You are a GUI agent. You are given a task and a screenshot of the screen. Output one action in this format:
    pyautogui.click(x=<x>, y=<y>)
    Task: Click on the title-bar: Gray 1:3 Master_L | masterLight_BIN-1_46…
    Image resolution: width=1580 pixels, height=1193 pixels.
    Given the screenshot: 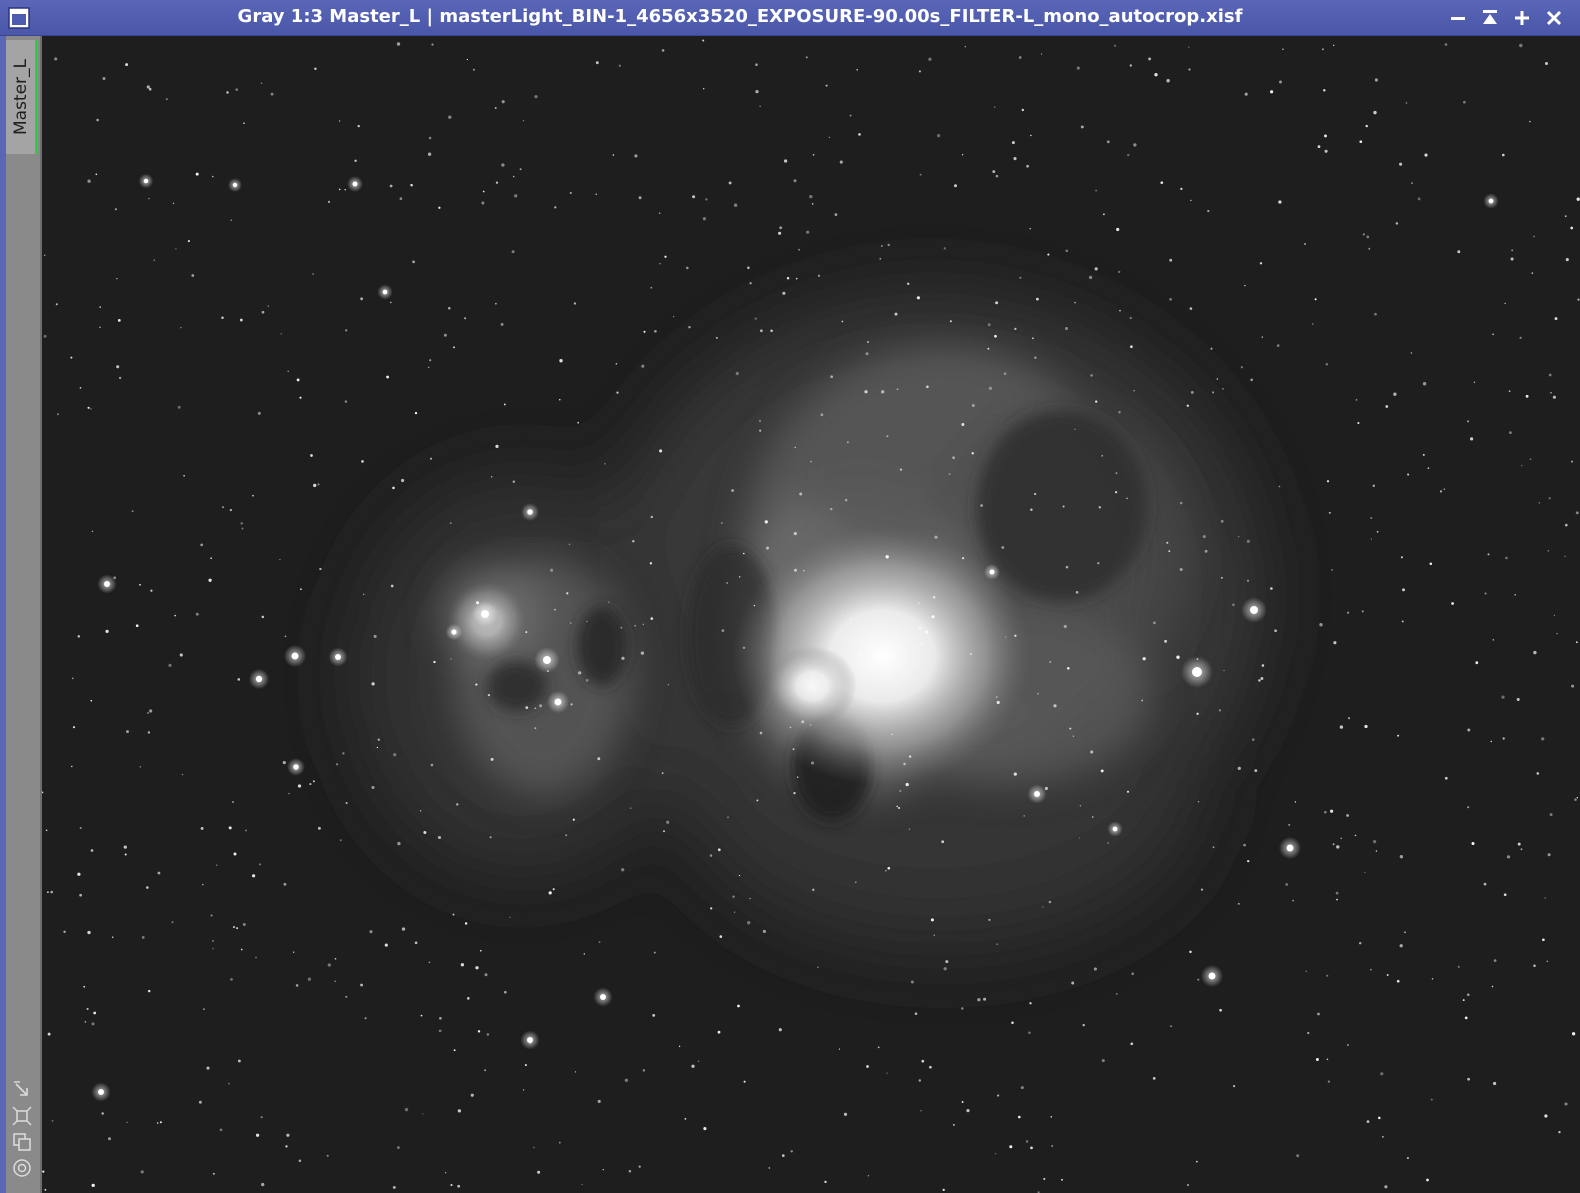 What is the action you would take?
    pyautogui.click(x=790, y=18)
    